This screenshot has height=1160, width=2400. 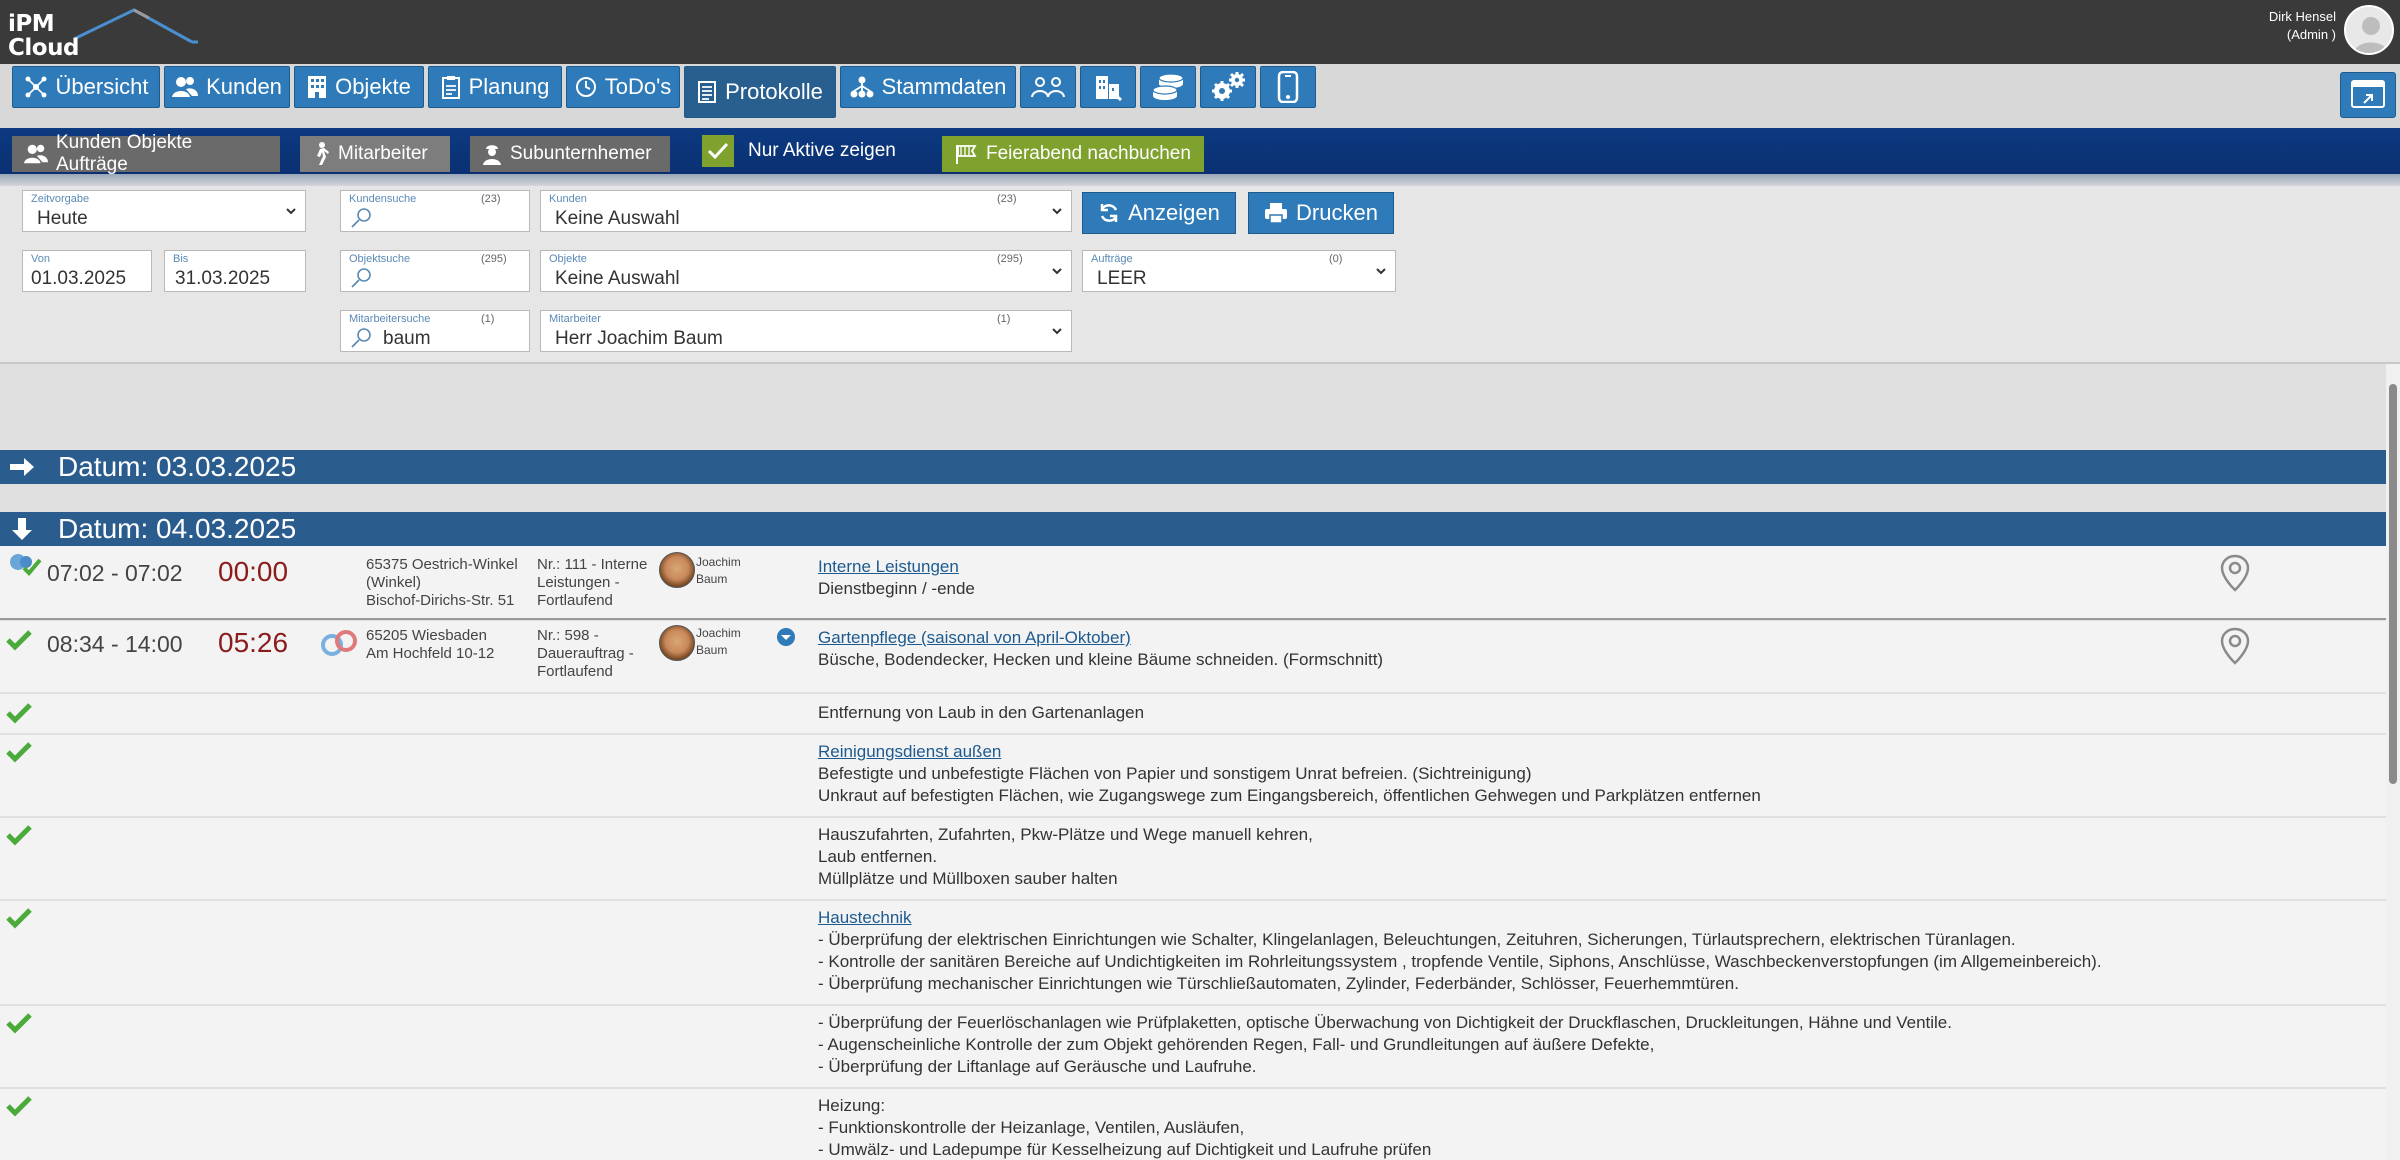 What do you see at coordinates (718, 642) in the screenshot?
I see `employee-name: Joachim Baum` at bounding box center [718, 642].